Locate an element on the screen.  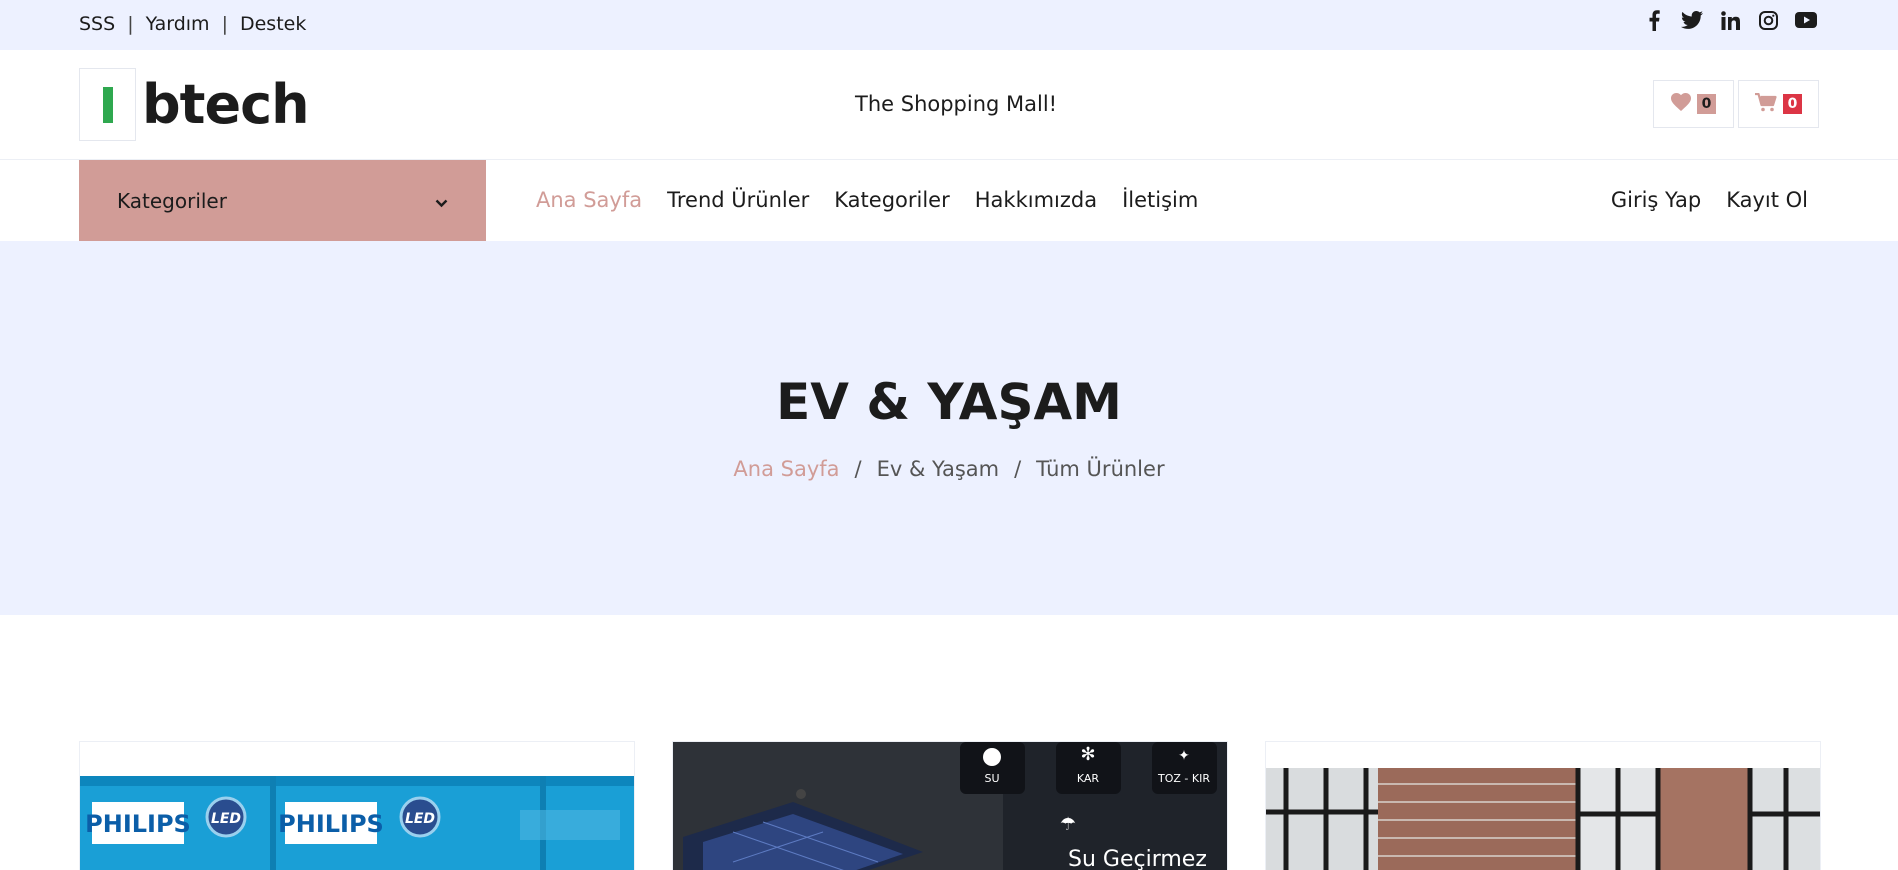
faq-link: SSS is located at coordinates (97, 24).